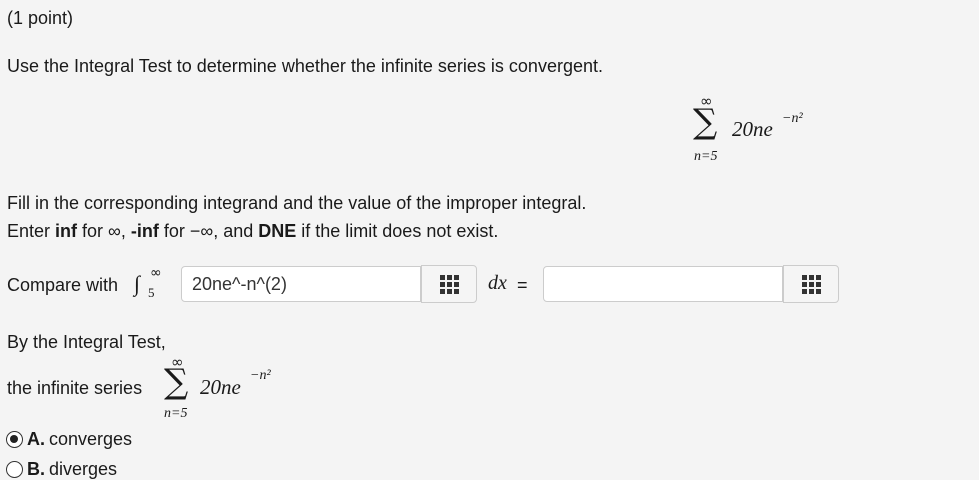  Describe the element at coordinates (66, 231) in the screenshot. I see `inf-keyword: inf` at that location.